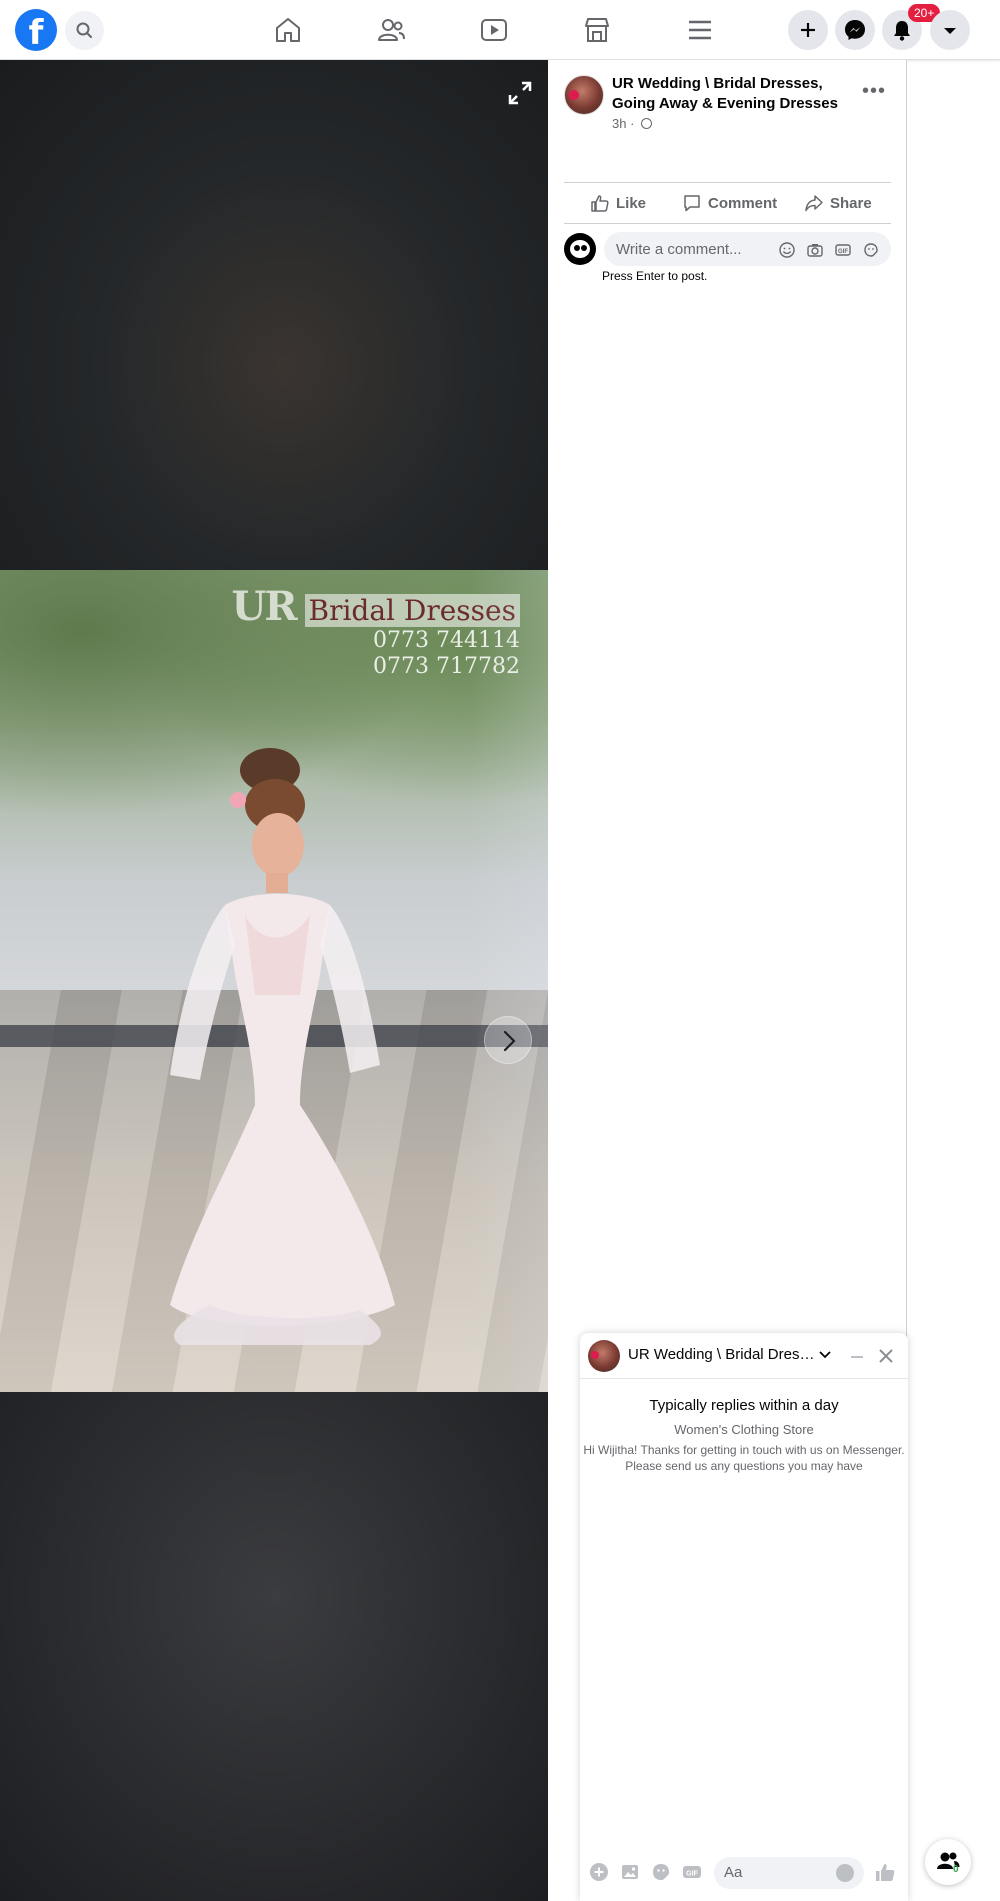  Describe the element at coordinates (815, 250) in the screenshot. I see `camera-icon` at that location.